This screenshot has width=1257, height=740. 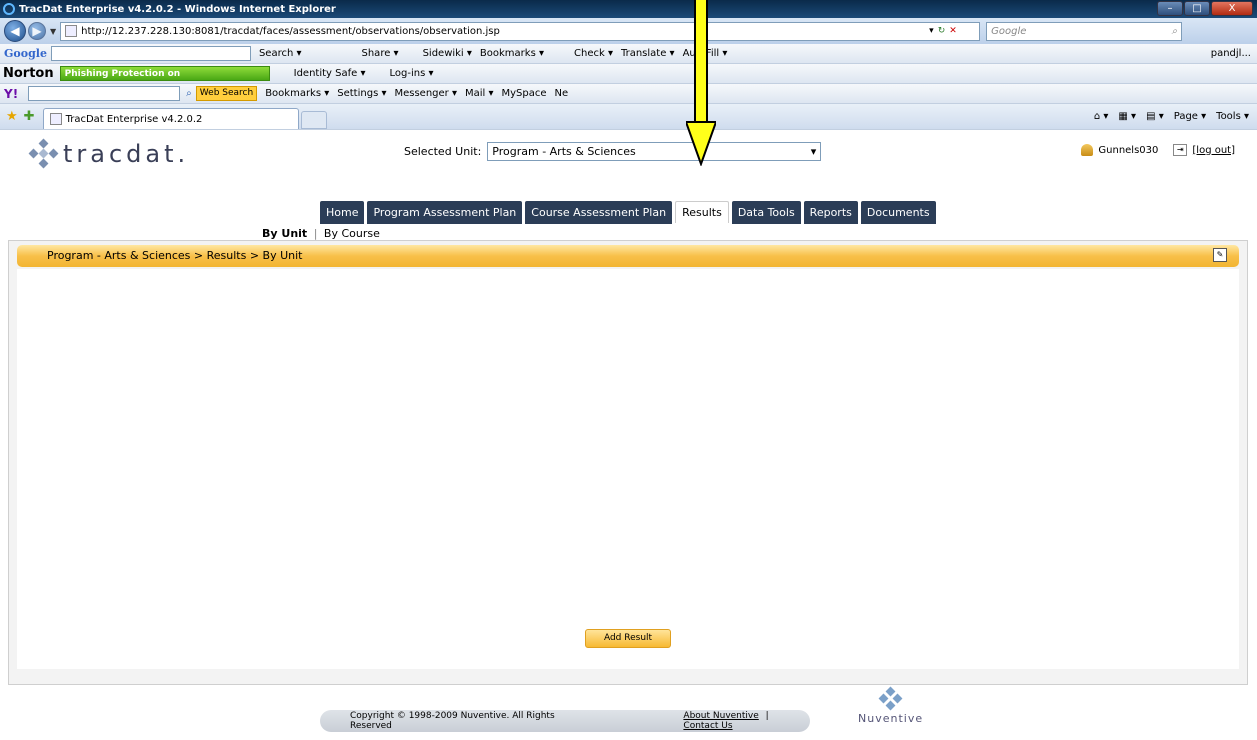 I want to click on yahoo-search-icon: ⌕, so click(x=189, y=93).